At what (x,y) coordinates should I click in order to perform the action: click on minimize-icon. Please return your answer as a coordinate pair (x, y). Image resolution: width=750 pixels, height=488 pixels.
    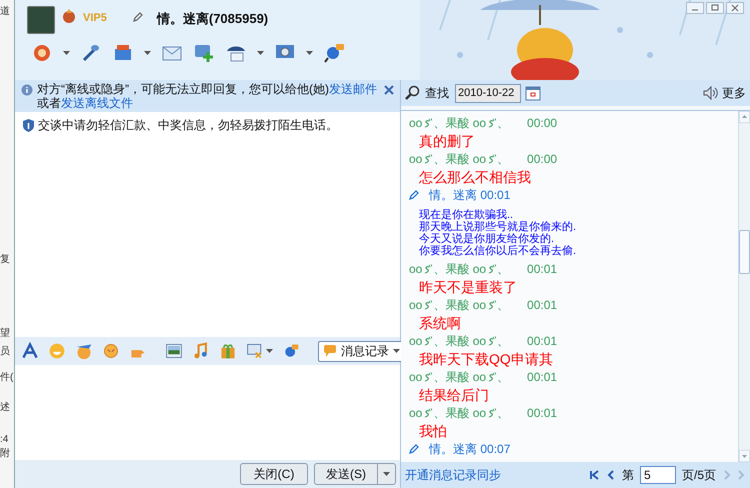
    Looking at the image, I should click on (695, 8).